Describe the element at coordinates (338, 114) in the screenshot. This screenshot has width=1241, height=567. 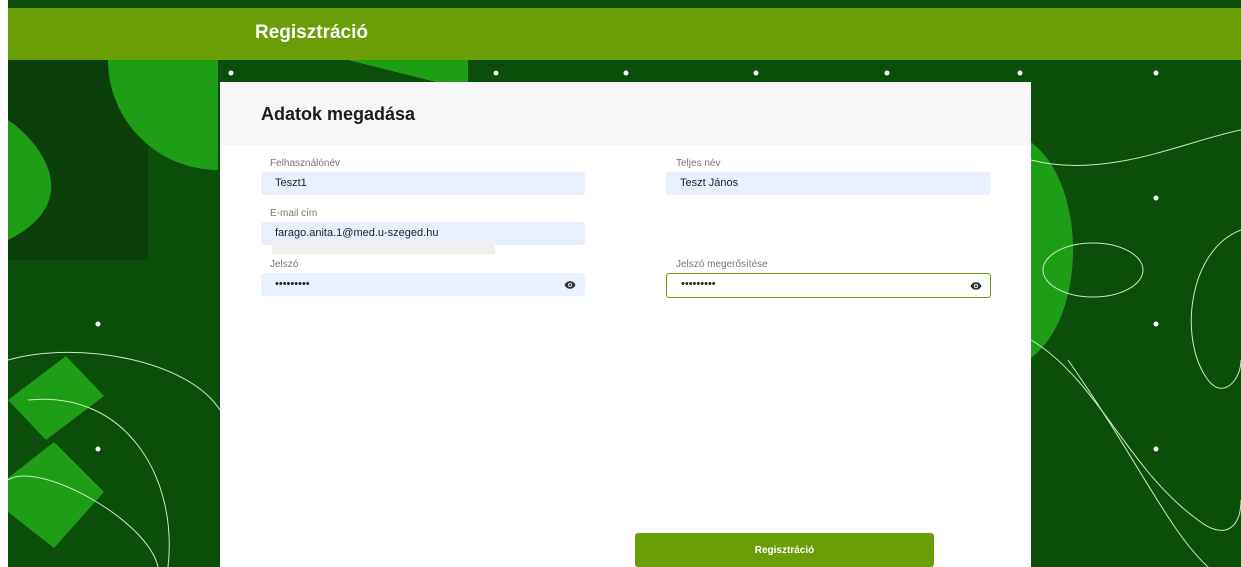
I see `card-title: Adatok megadása` at that location.